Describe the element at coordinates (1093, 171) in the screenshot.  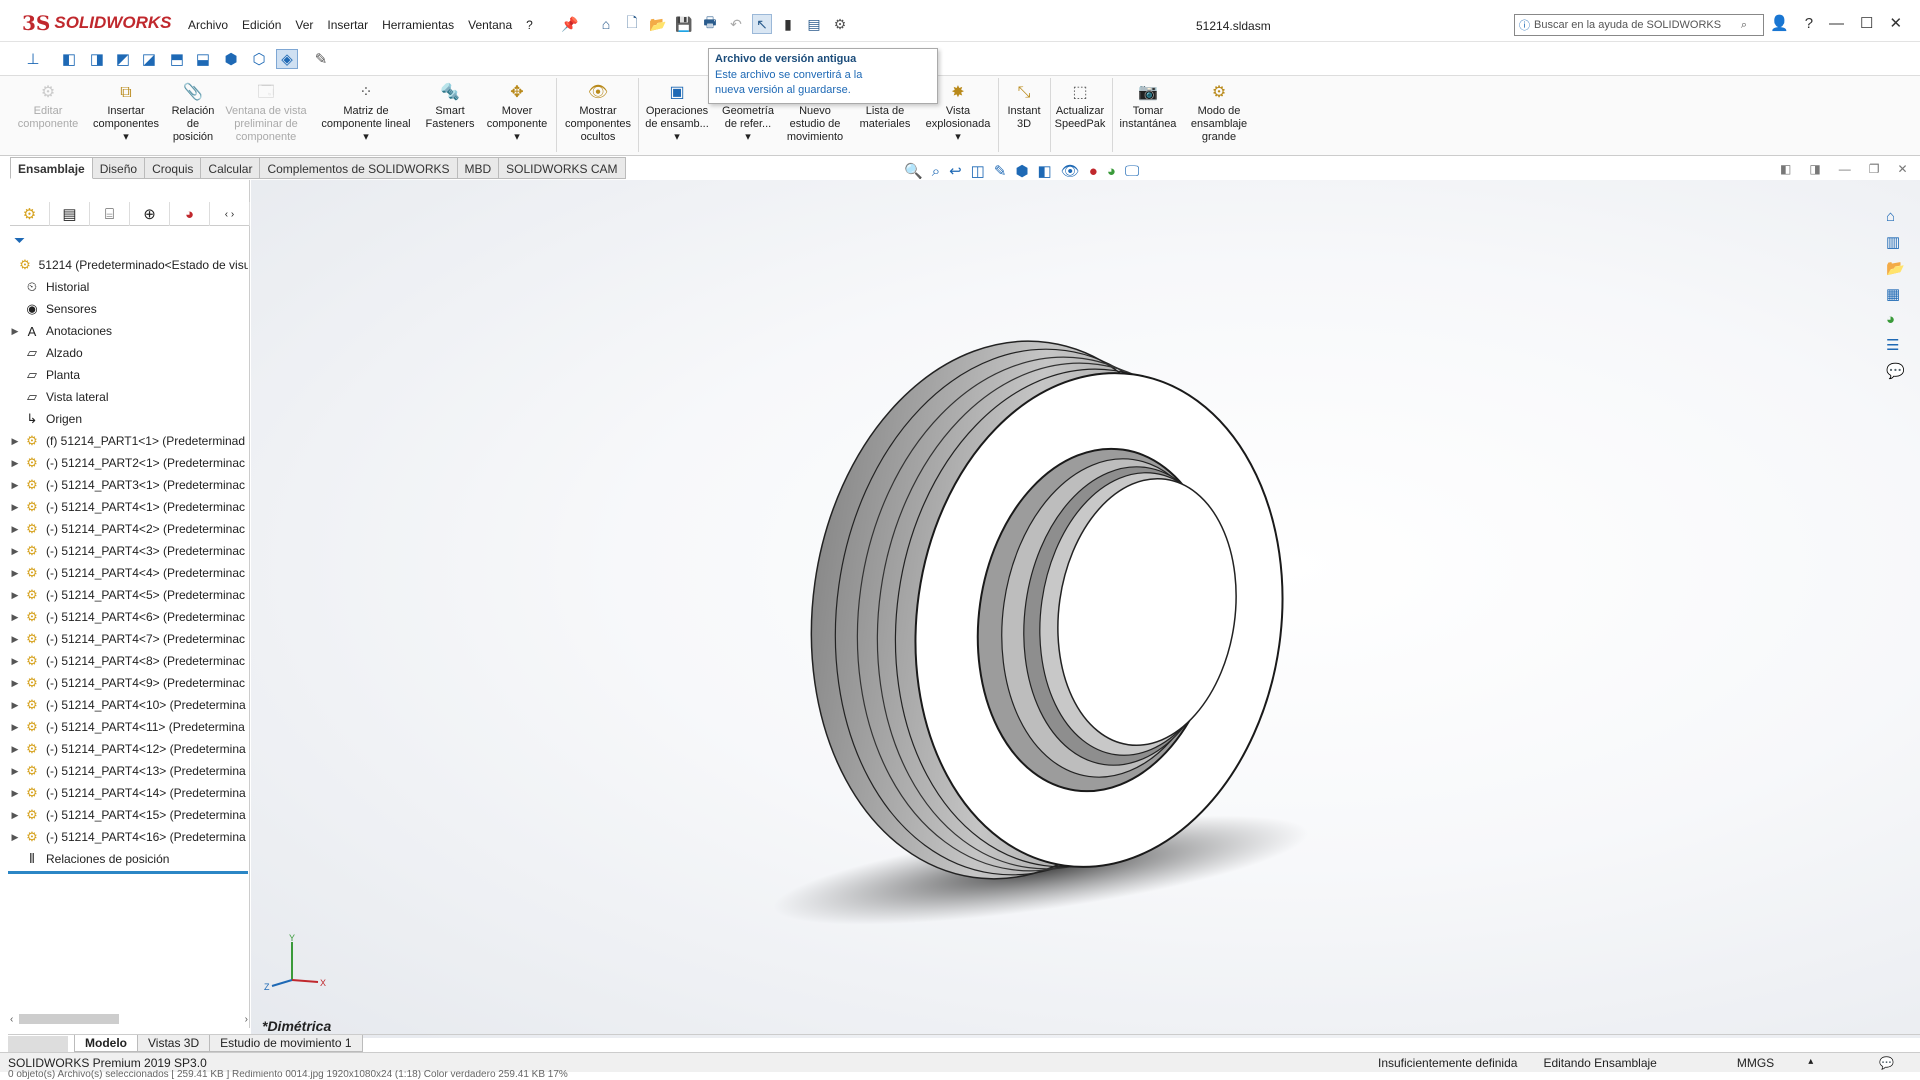
I see `edit-appearance-icon: ●` at that location.